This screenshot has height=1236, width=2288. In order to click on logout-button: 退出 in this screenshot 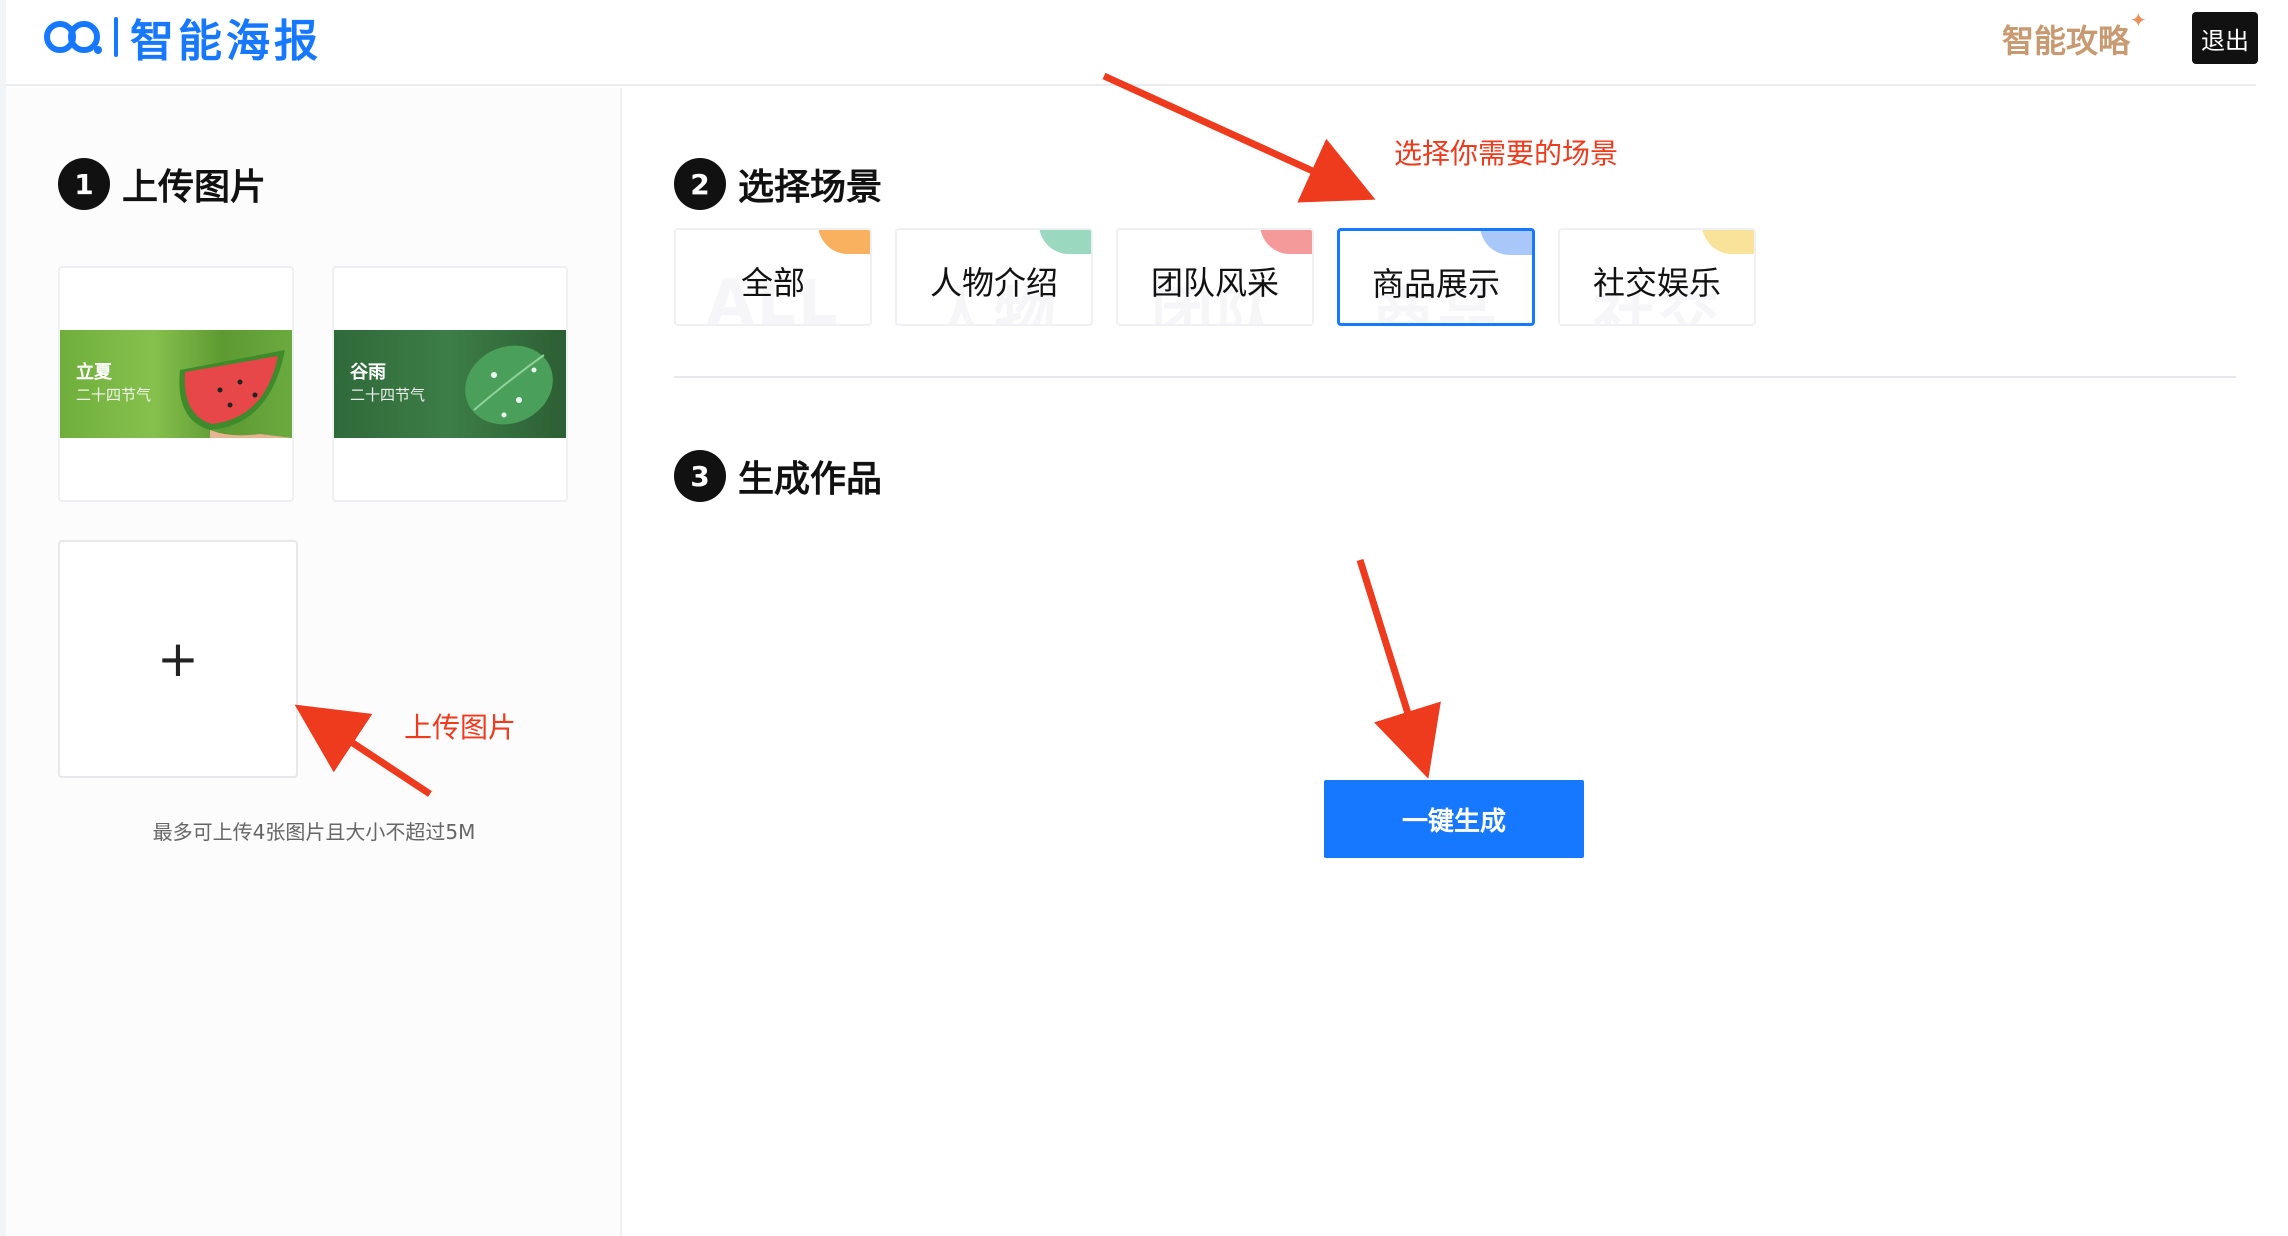, I will do `click(2225, 38)`.